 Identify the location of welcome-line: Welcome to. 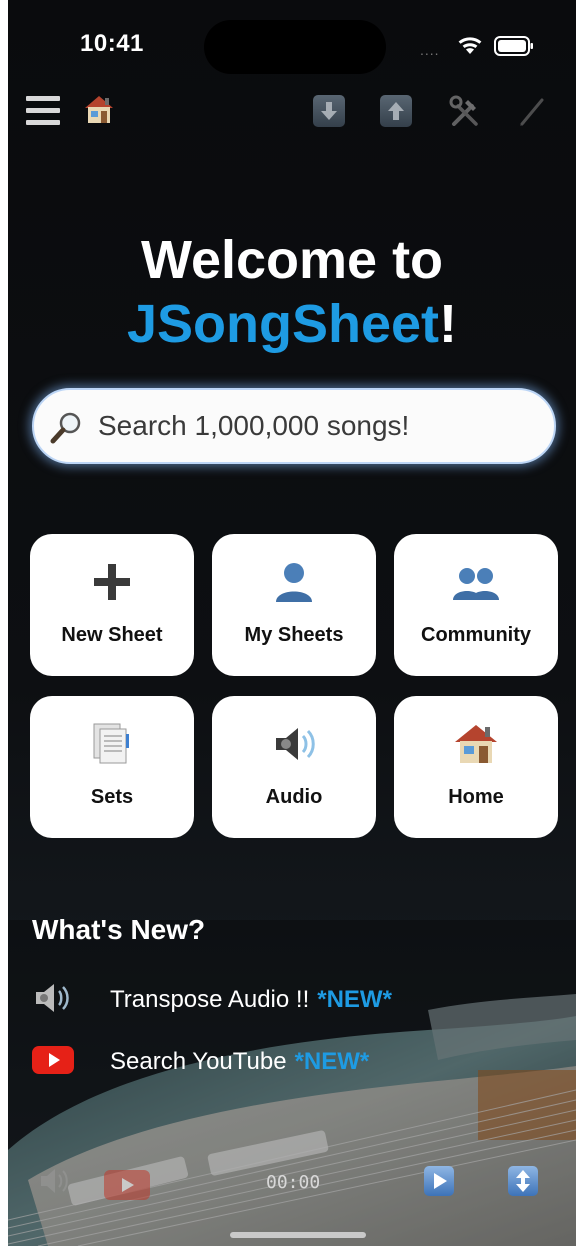
(292, 260).